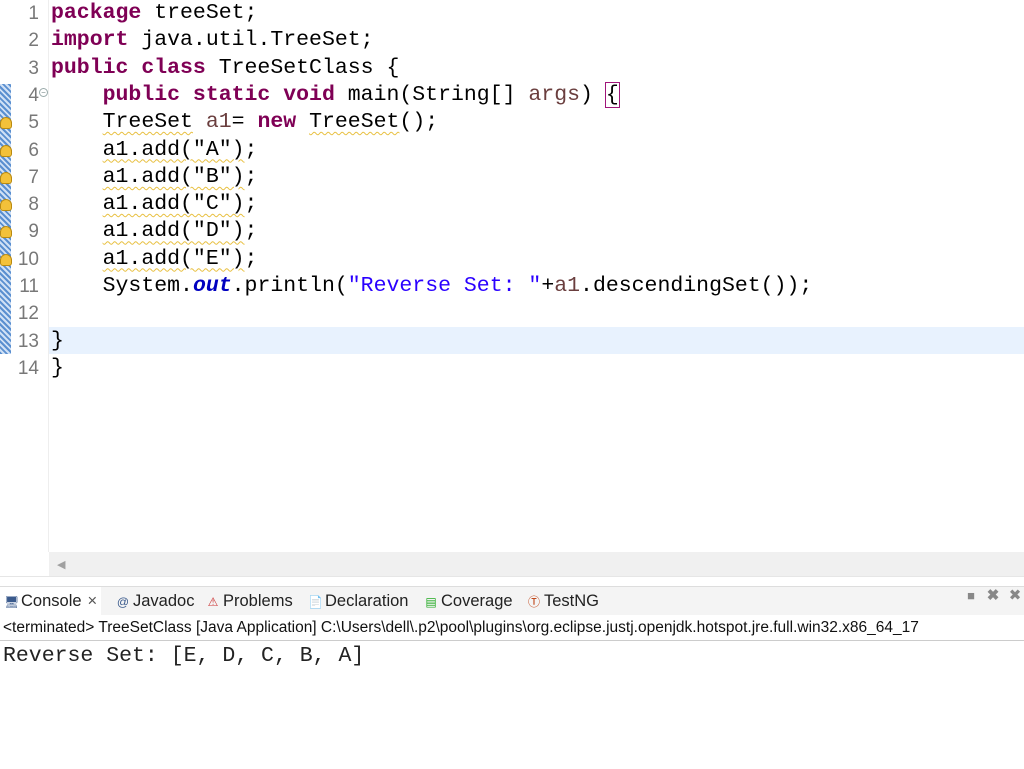  What do you see at coordinates (184, 656) in the screenshot?
I see `console-output: Reverse Set: [E, D, C, B, A]` at bounding box center [184, 656].